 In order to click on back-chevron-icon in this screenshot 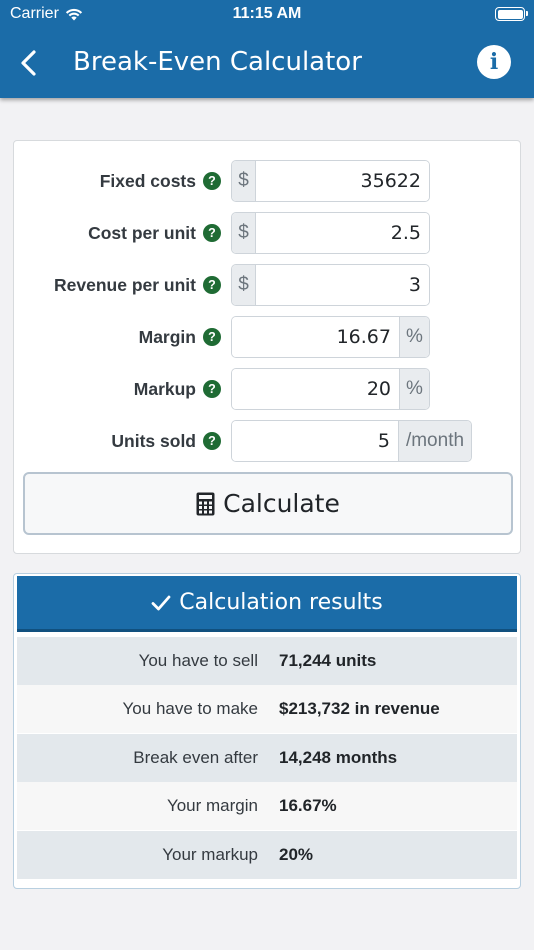, I will do `click(29, 63)`.